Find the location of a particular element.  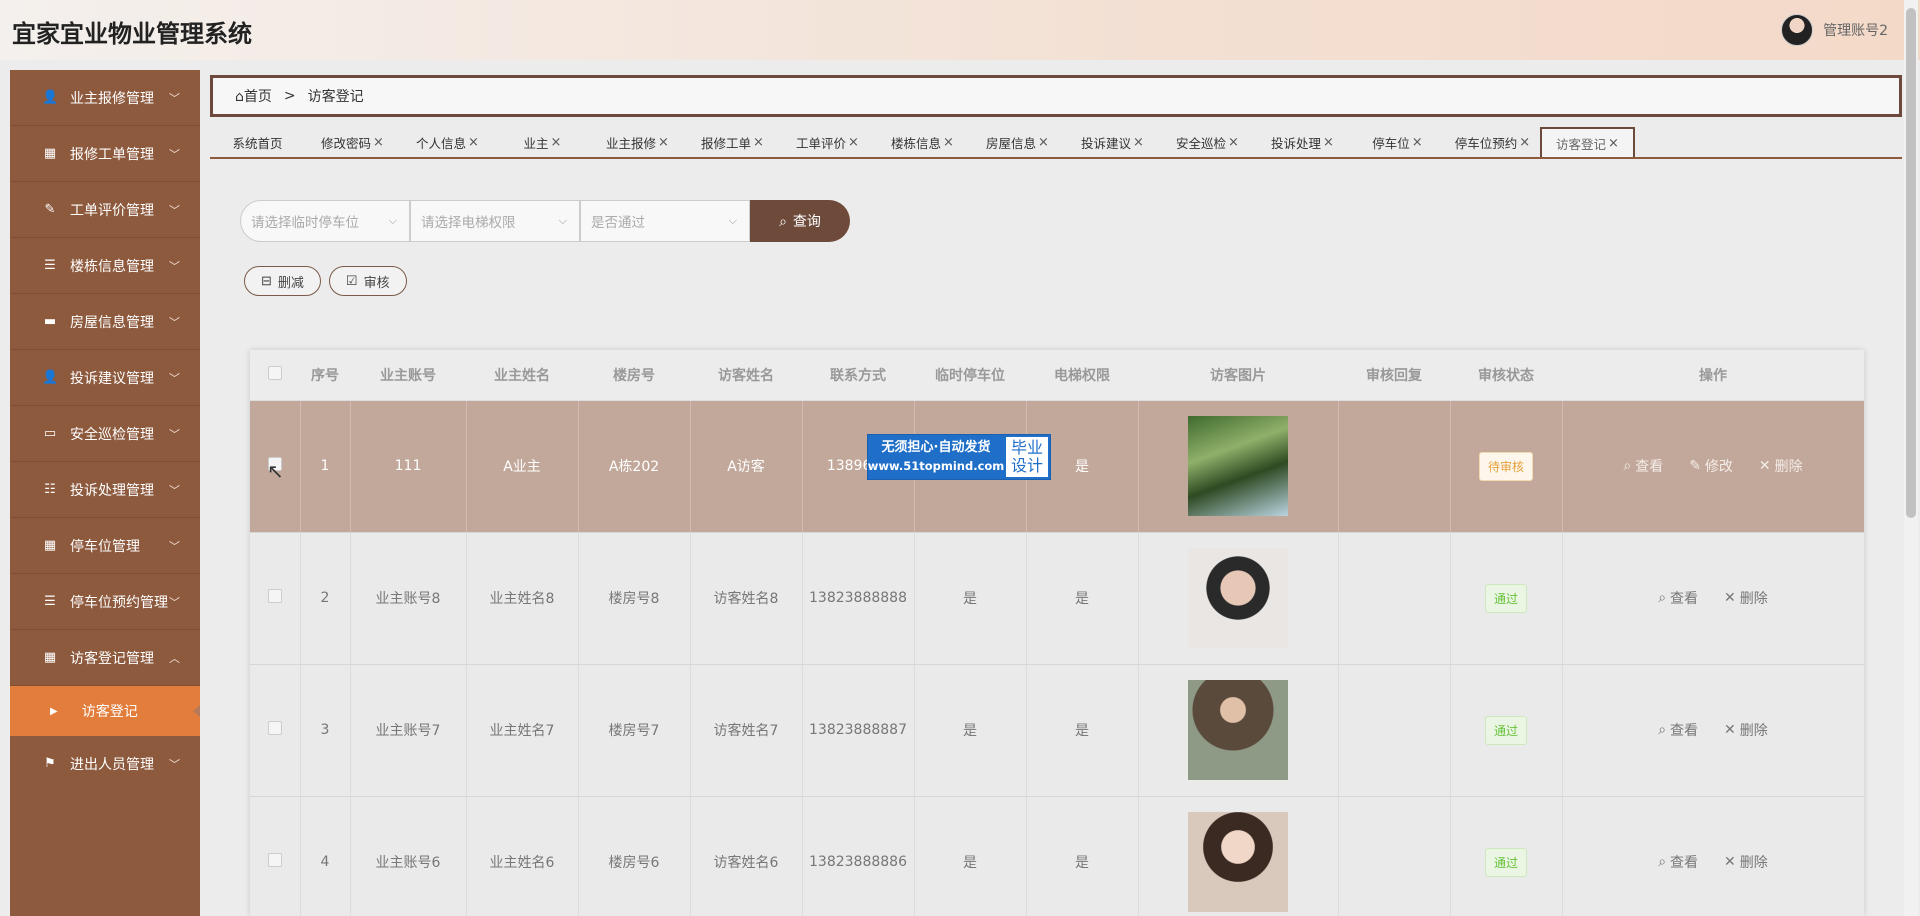

column-header: 访客图片 is located at coordinates (1238, 375).